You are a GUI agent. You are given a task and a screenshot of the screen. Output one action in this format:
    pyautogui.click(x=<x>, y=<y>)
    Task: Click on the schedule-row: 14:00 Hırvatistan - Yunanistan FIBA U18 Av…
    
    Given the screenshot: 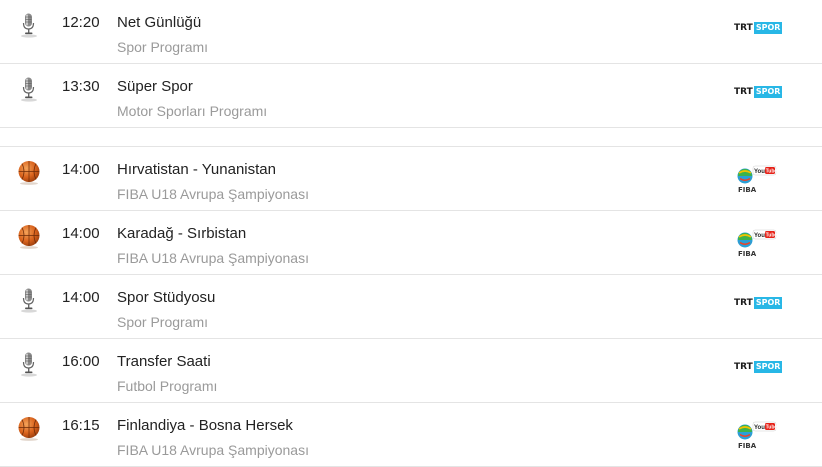 What is the action you would take?
    pyautogui.click(x=411, y=179)
    